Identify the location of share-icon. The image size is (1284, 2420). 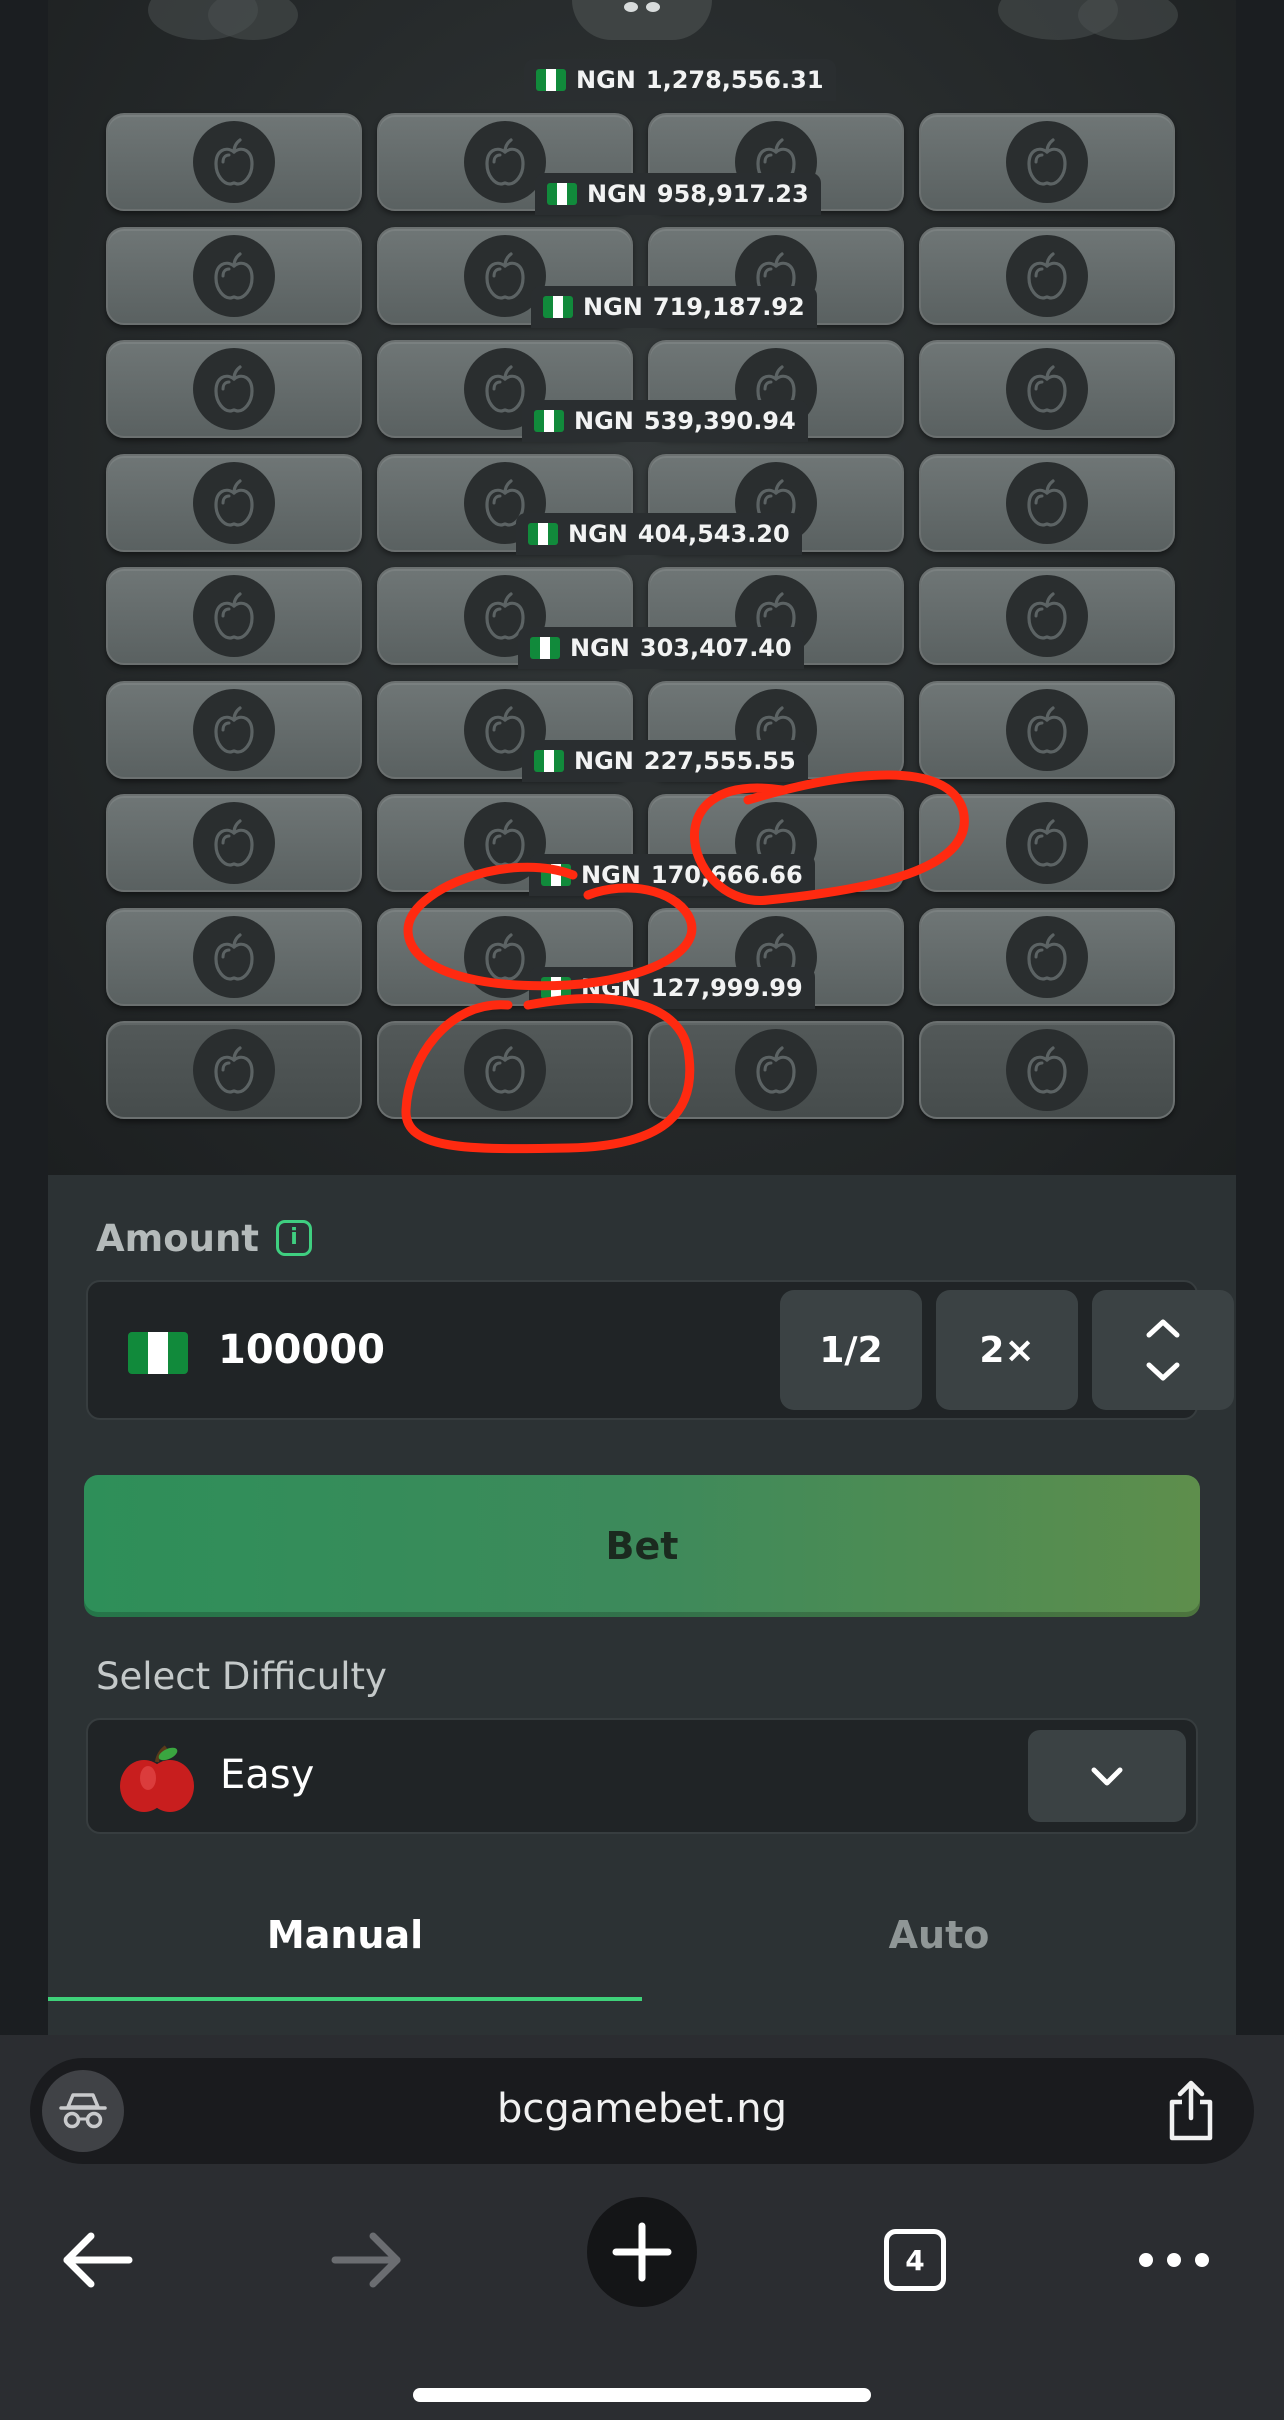
(1191, 2111).